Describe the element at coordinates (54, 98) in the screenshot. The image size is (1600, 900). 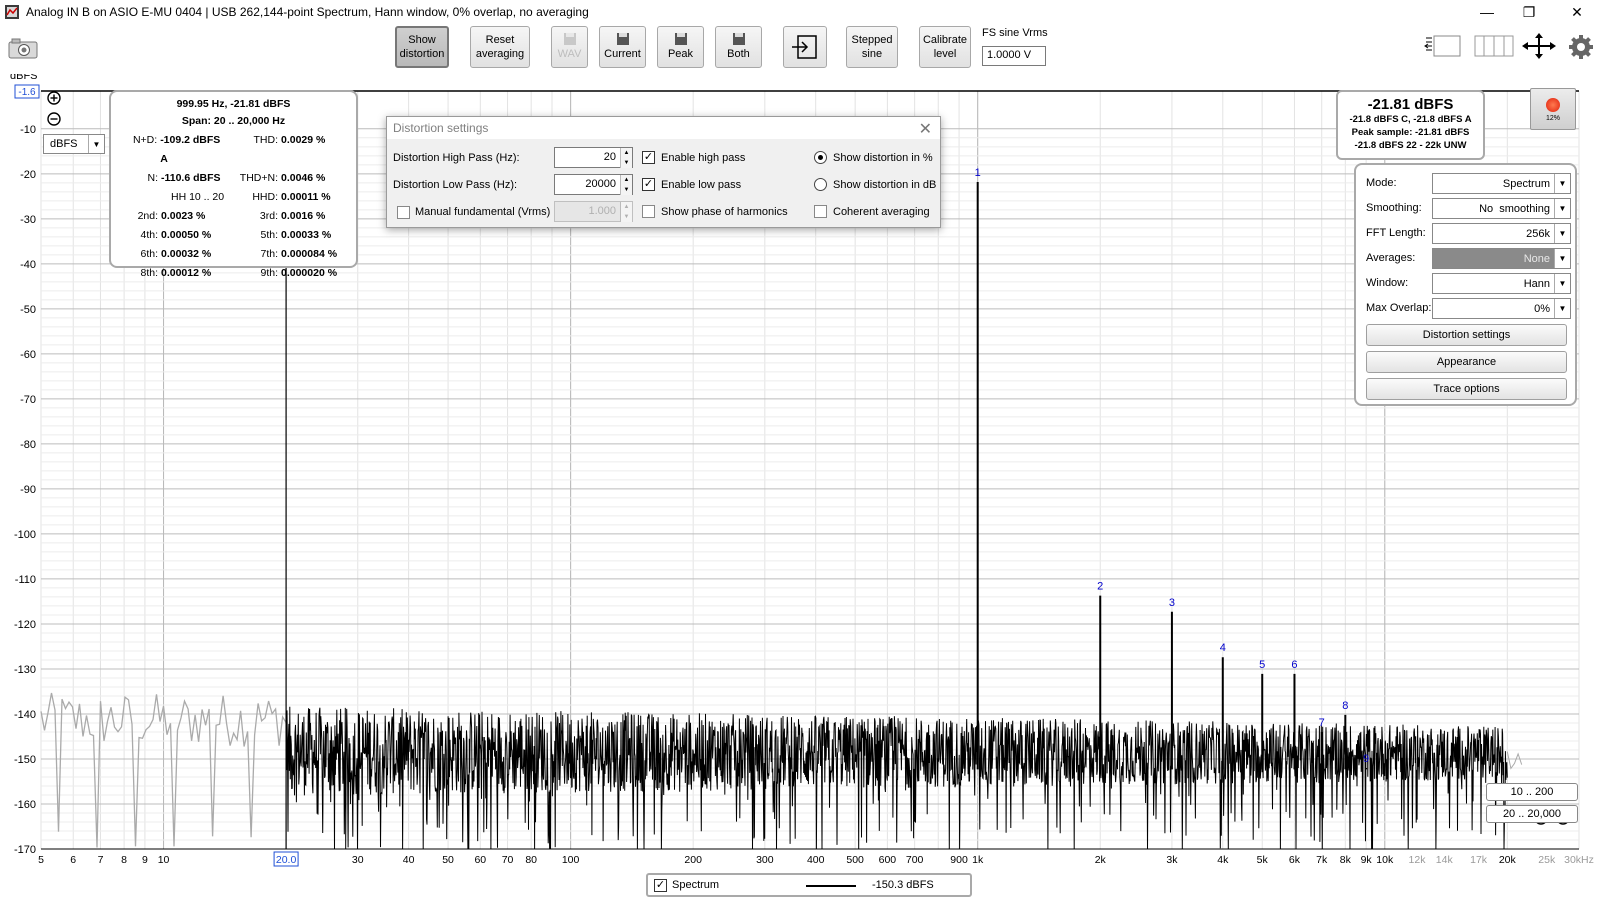
I see `zoom-in-icon` at that location.